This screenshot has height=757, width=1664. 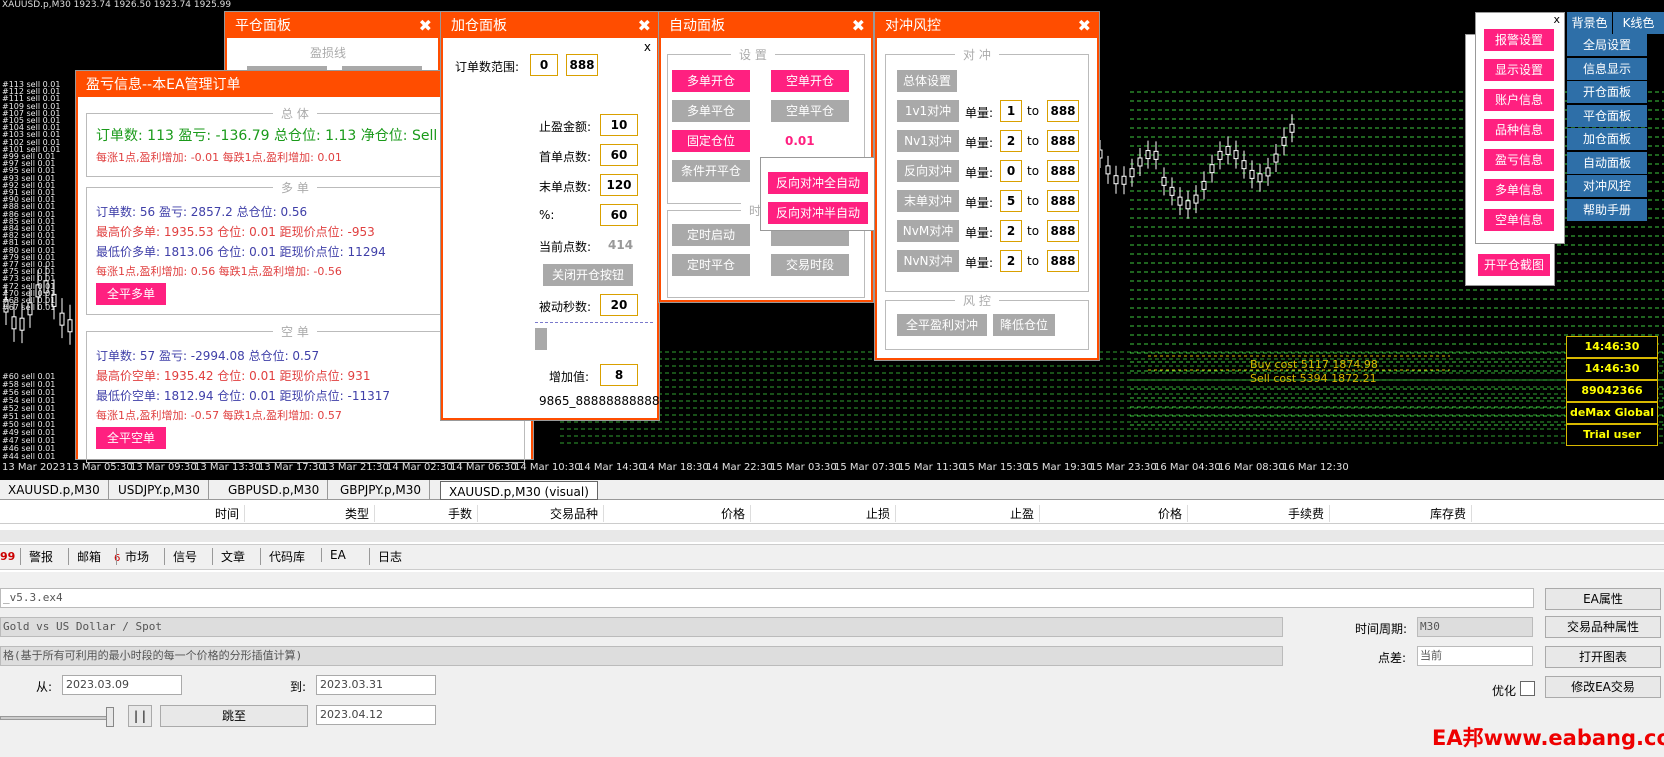 What do you see at coordinates (519, 490) in the screenshot?
I see `chart-tab: XAUUSD.p,M30 (visual)` at bounding box center [519, 490].